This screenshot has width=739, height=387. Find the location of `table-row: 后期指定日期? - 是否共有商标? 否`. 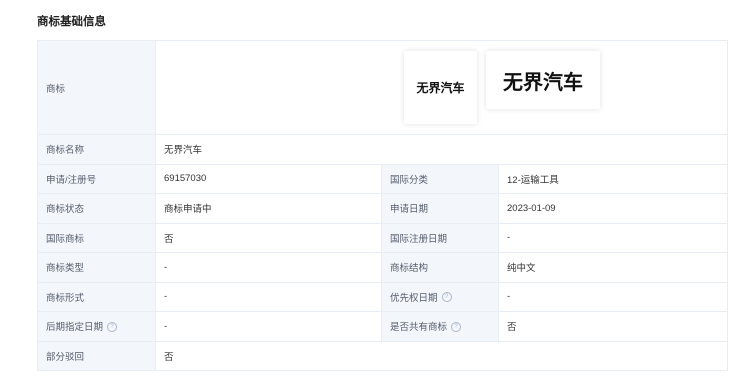

table-row: 后期指定日期? - 是否共有商标? 否 is located at coordinates (382, 326).